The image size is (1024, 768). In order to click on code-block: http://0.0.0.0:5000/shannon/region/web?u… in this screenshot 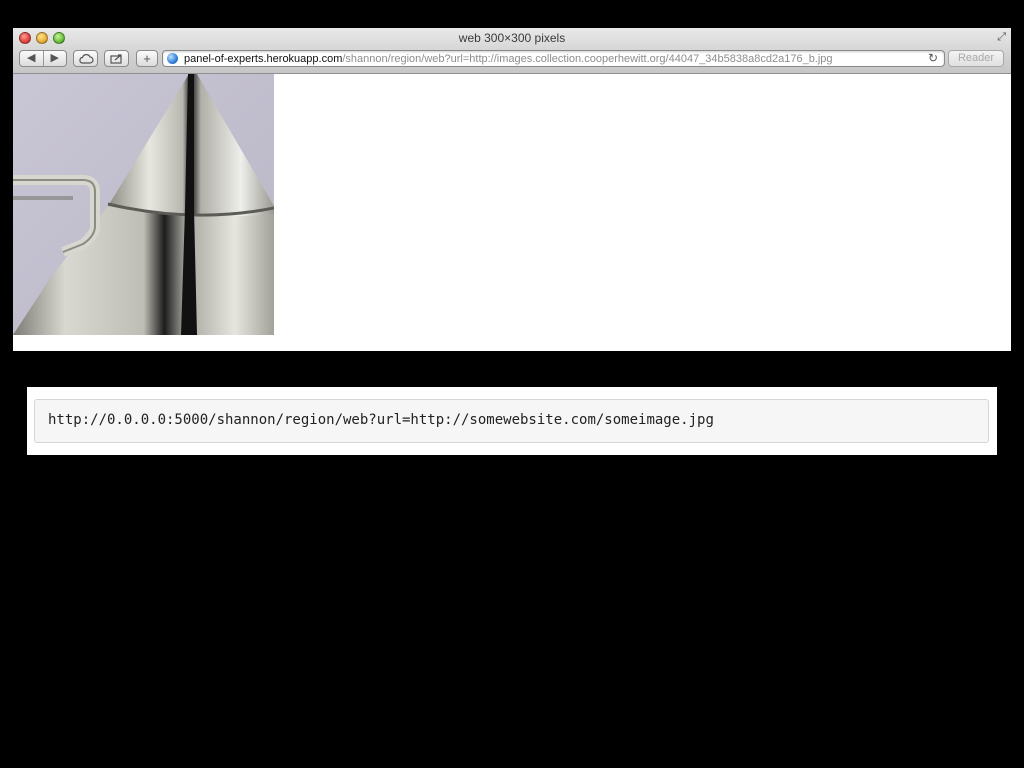, I will do `click(511, 421)`.